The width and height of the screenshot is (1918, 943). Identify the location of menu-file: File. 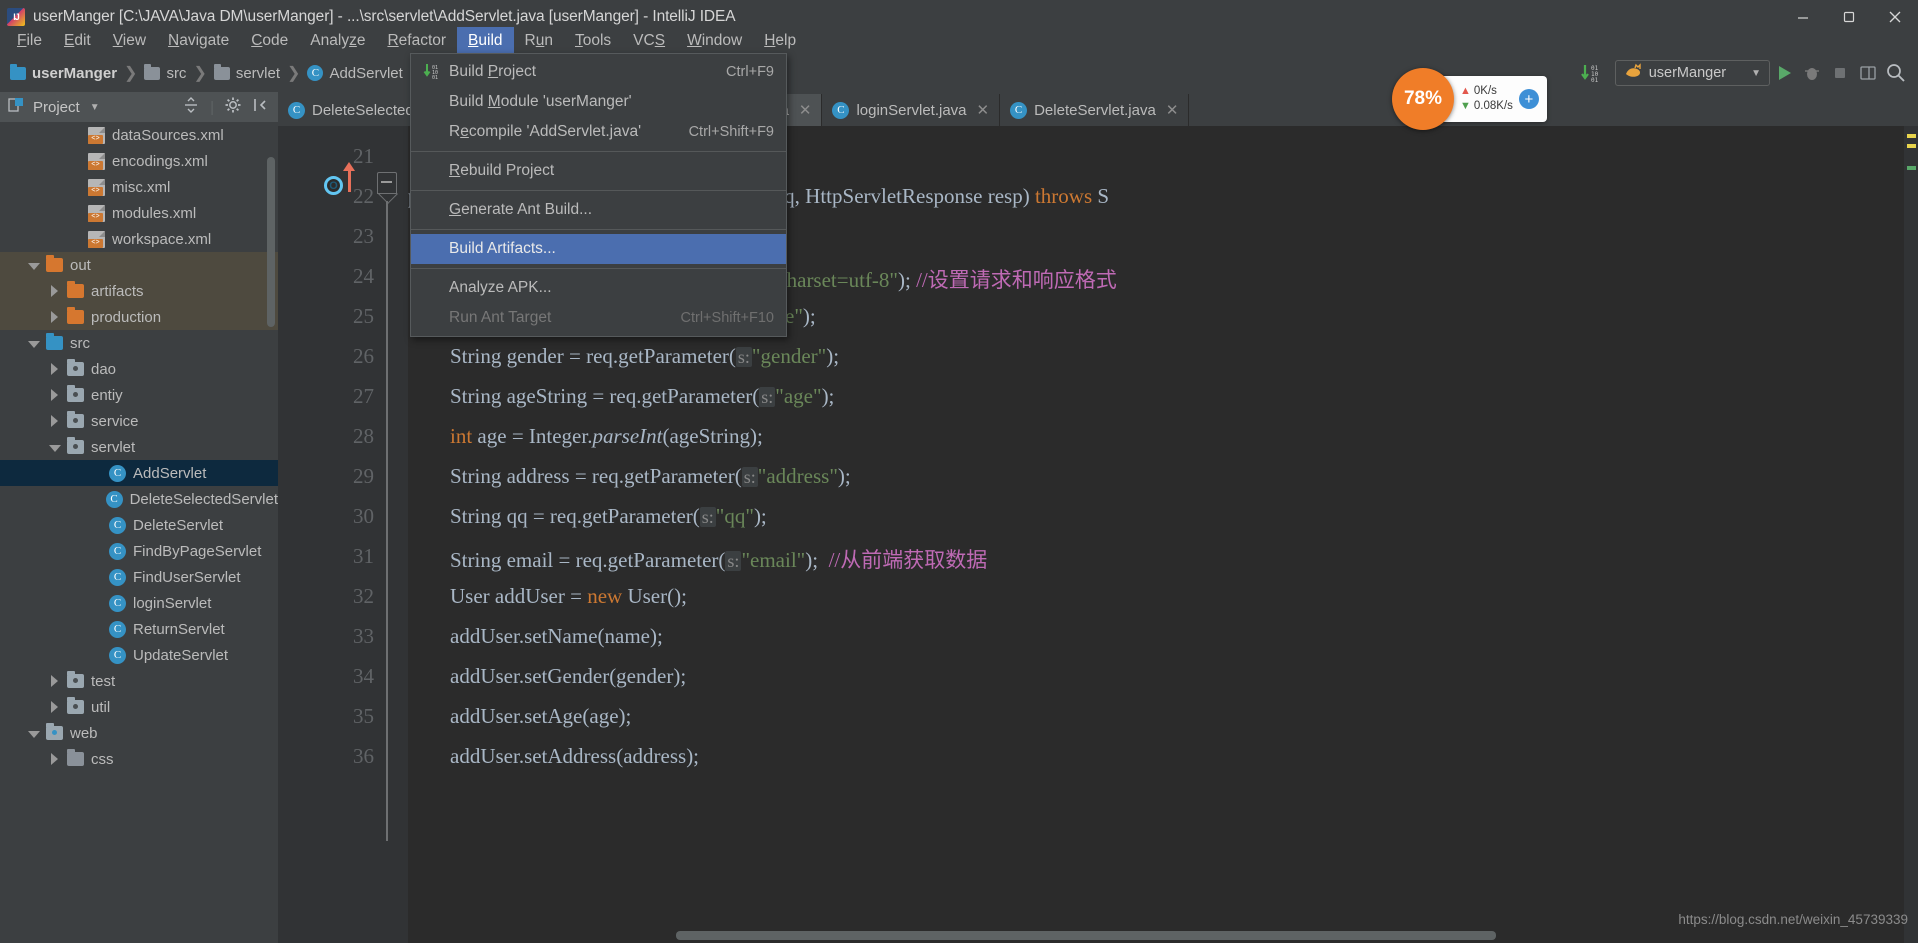
(29, 41).